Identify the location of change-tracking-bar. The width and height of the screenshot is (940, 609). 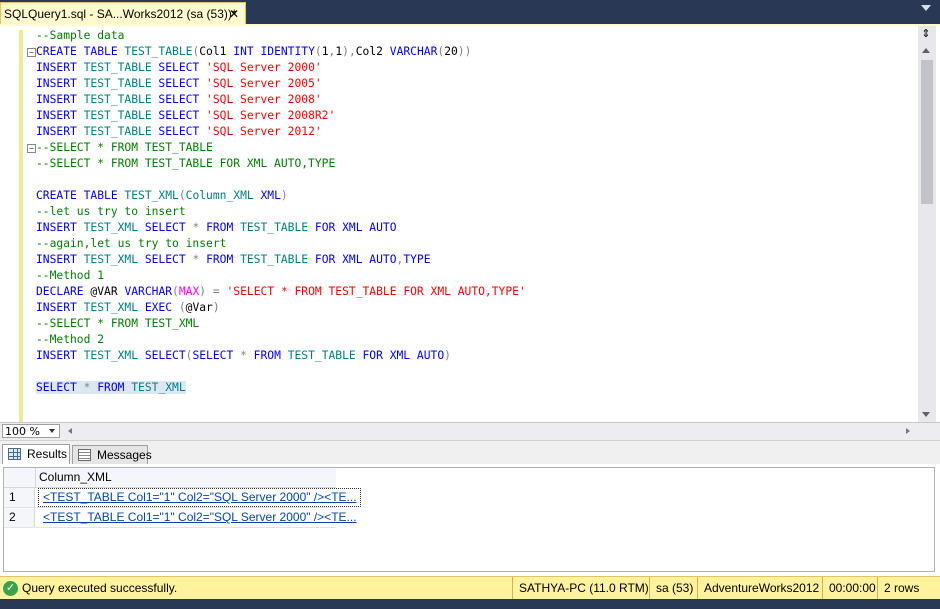
(21, 226).